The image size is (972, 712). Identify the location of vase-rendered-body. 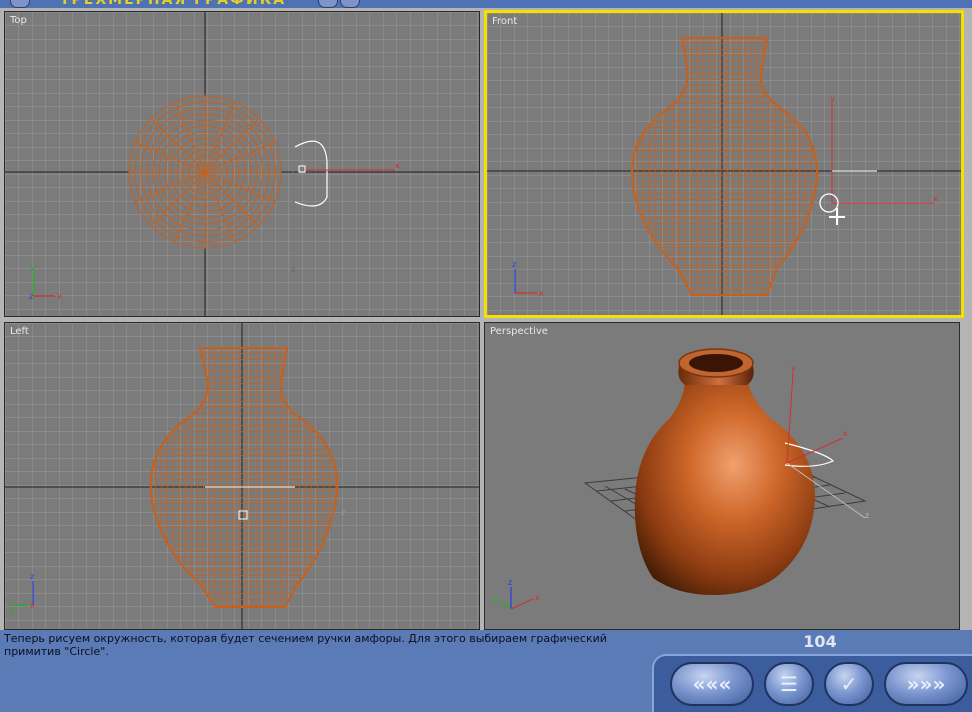
(724, 486).